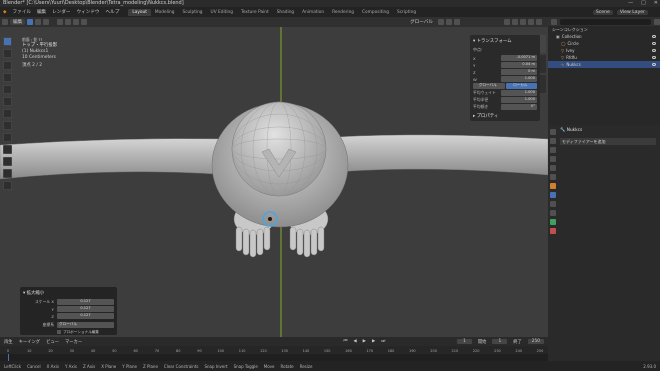 Image resolution: width=660 pixels, height=371 pixels. Describe the element at coordinates (521, 86) in the screenshot. I see `local-toggle: ローカル` at that location.